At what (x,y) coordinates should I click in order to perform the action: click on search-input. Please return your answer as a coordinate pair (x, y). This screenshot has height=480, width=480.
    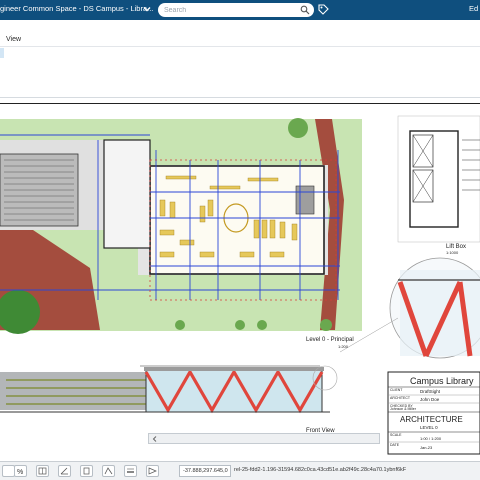
    Looking at the image, I should click on (230, 10).